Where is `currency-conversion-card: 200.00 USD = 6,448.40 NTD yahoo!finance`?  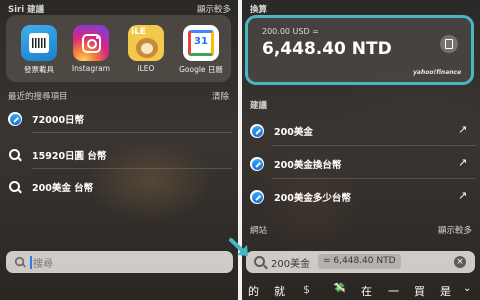
currency-conversion-card: 200.00 USD = 6,448.40 NTD yahoo!finance is located at coordinates (359, 50).